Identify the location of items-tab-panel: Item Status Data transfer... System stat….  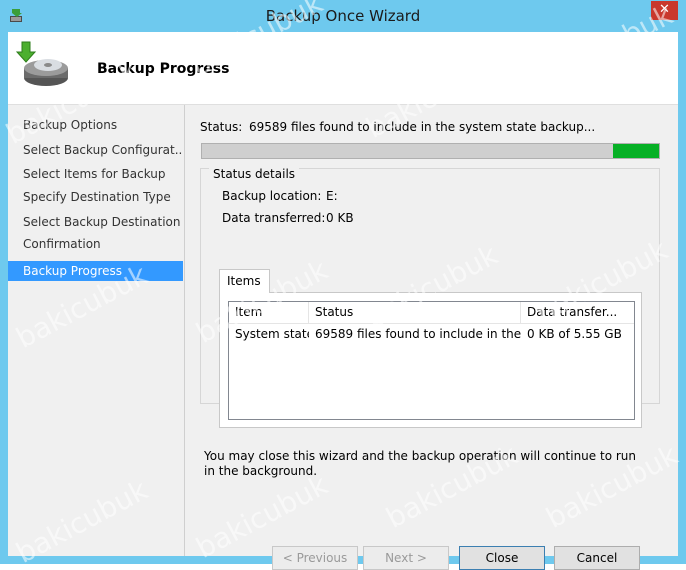
(430, 360).